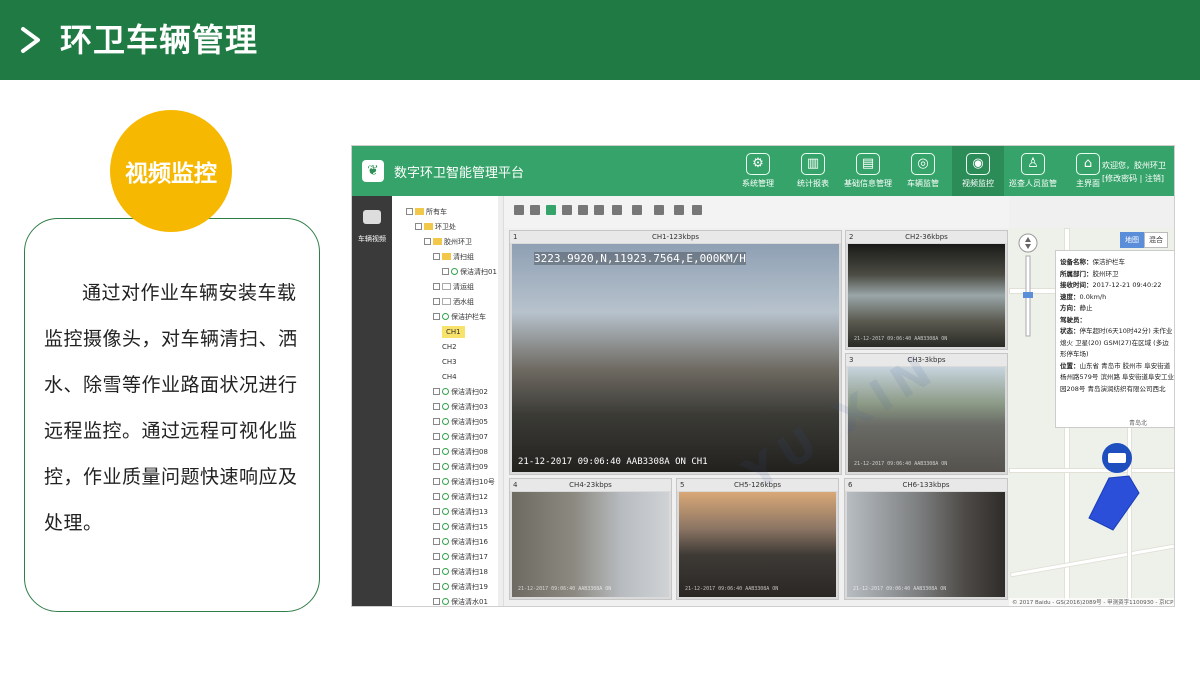 This screenshot has width=1200, height=675. I want to click on channel-title: CH6-133kbps, so click(926, 485).